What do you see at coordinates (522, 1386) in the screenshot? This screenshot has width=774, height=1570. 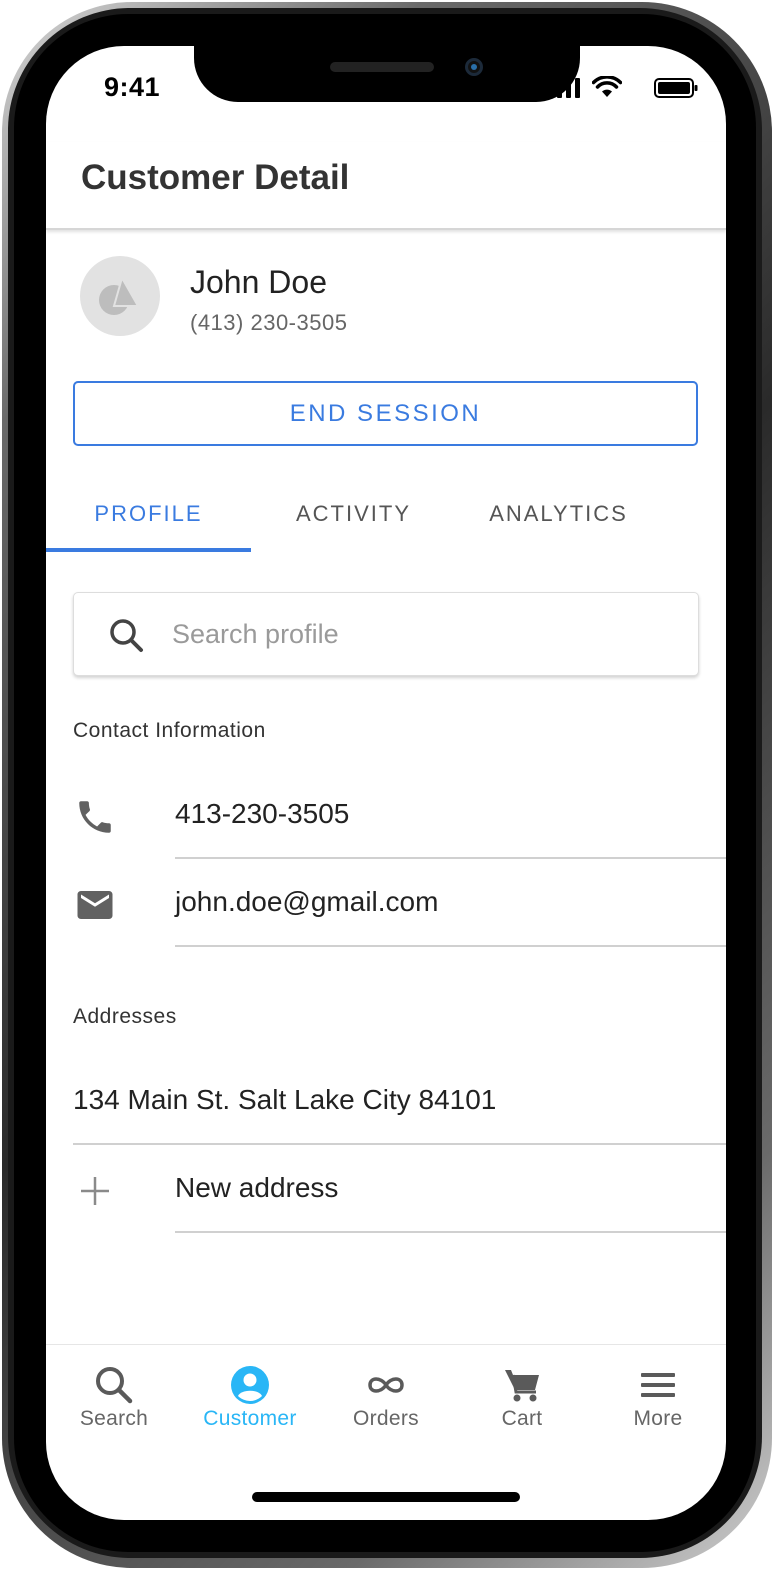 I see `cart-icon` at bounding box center [522, 1386].